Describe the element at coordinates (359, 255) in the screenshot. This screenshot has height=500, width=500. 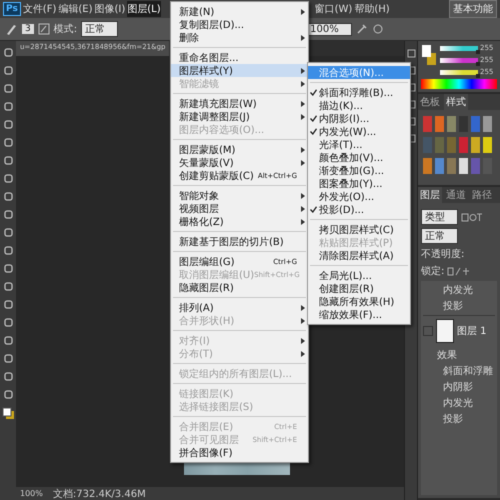
I see `menu-item: 清除图层样式(A)` at that location.